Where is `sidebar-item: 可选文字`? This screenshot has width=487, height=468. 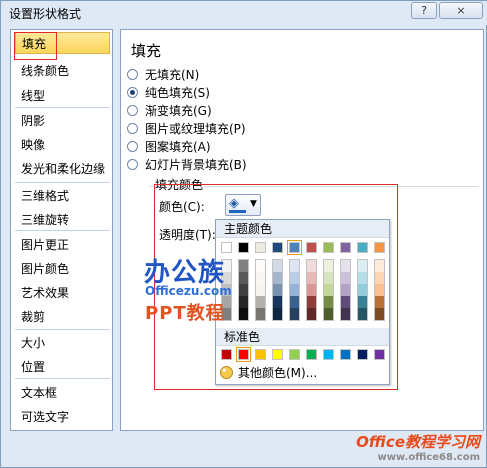
sidebar-item: 可选文字 is located at coordinates (62, 417).